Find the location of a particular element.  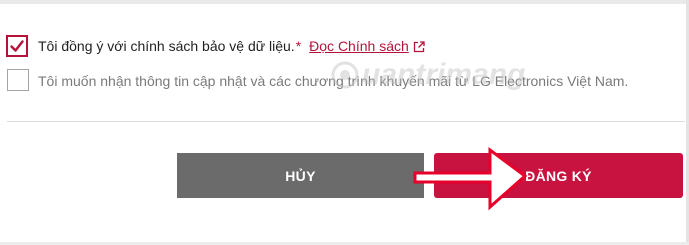

cancel-button: HỦY is located at coordinates (300, 175).